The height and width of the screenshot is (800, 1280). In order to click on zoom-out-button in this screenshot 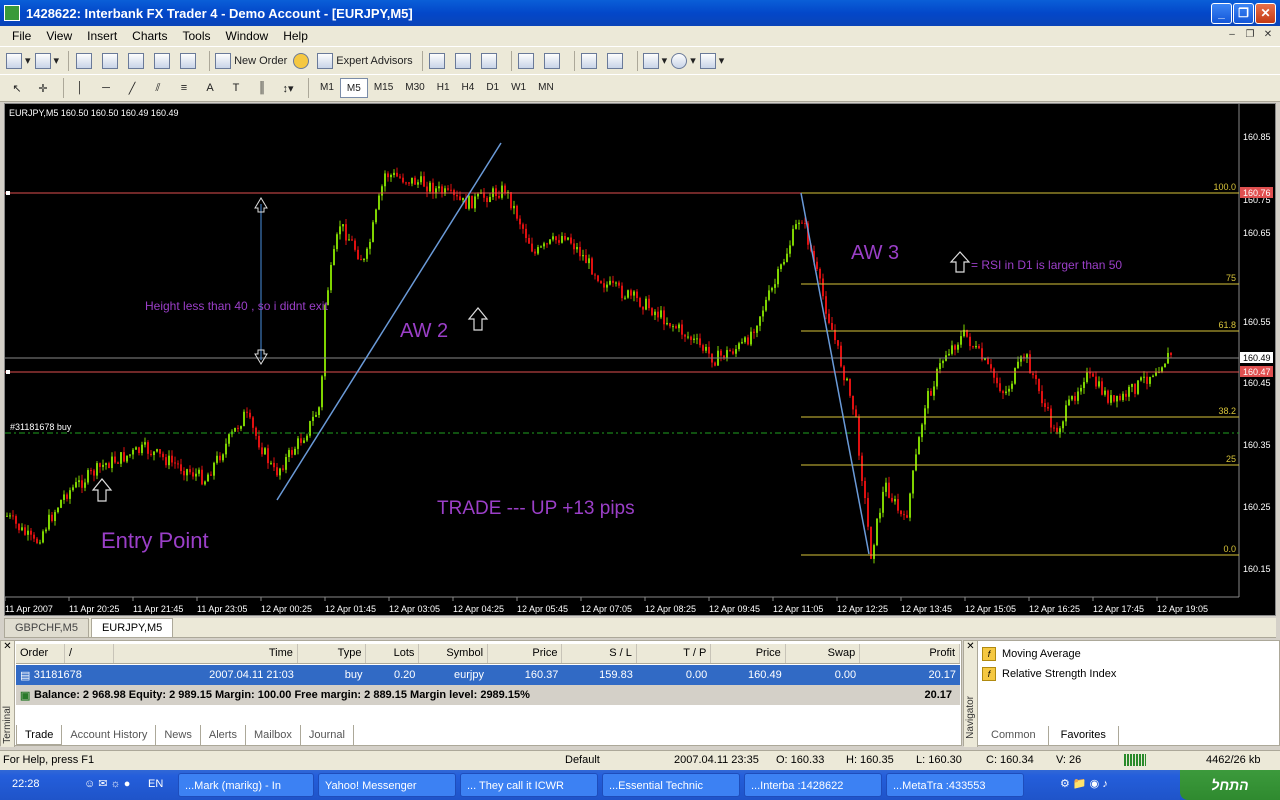, I will do `click(554, 61)`.